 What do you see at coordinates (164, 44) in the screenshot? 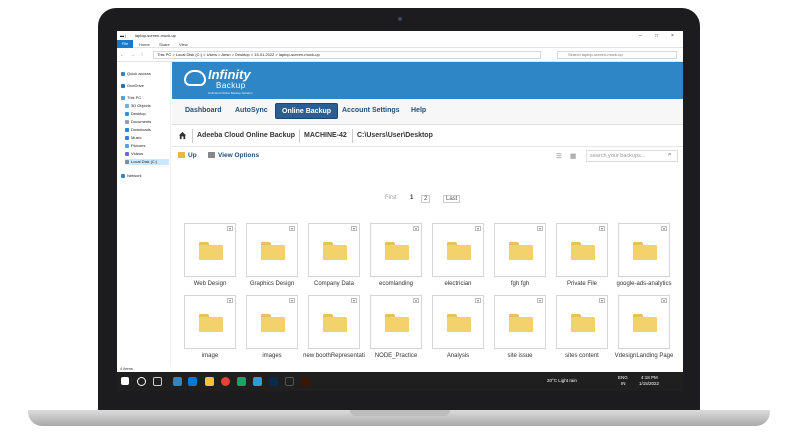
I see `tab-share: Share` at bounding box center [164, 44].